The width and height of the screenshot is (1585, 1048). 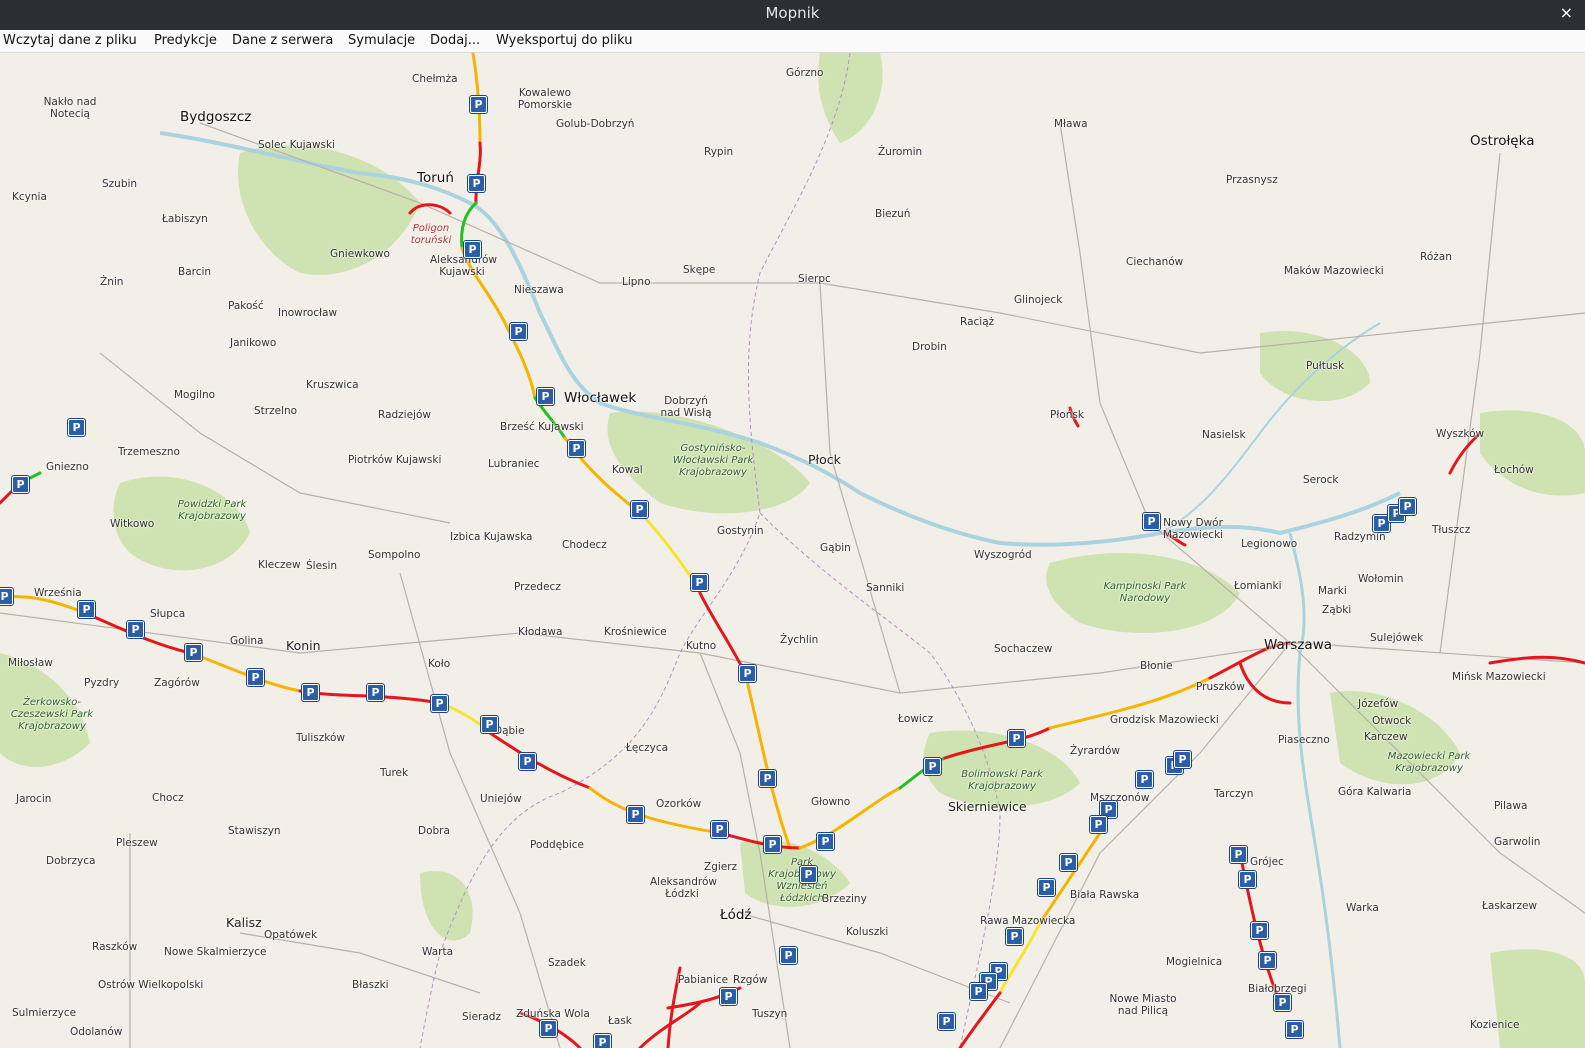 What do you see at coordinates (439, 664) in the screenshot?
I see `place-label: Koło` at bounding box center [439, 664].